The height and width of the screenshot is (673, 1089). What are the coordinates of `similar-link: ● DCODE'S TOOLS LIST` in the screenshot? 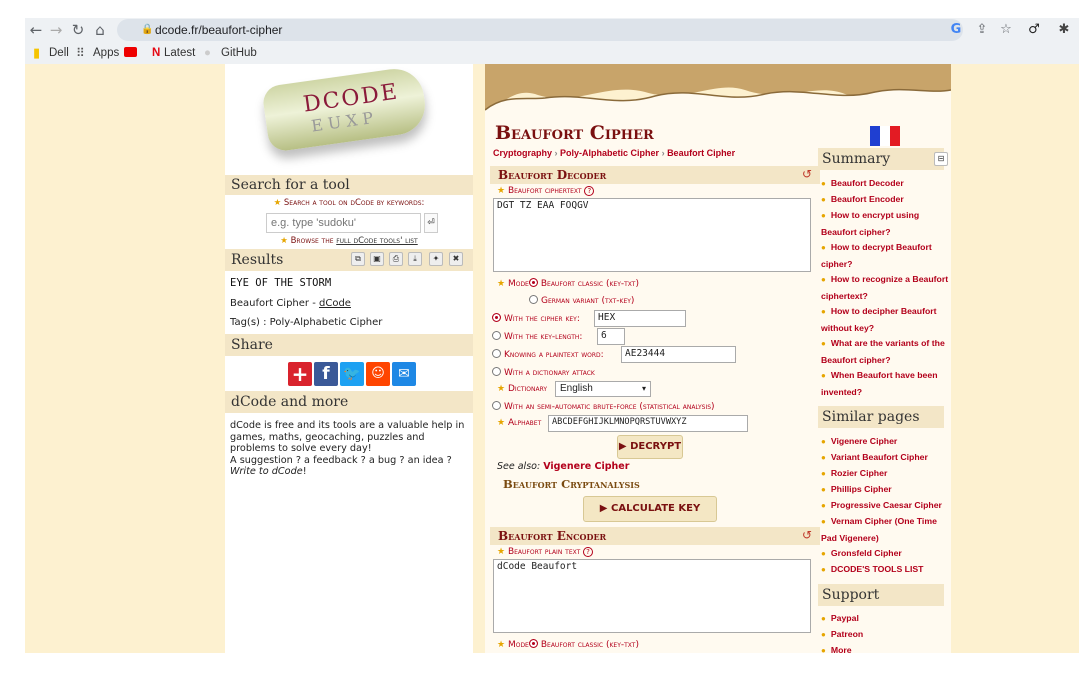 It's located at (886, 569).